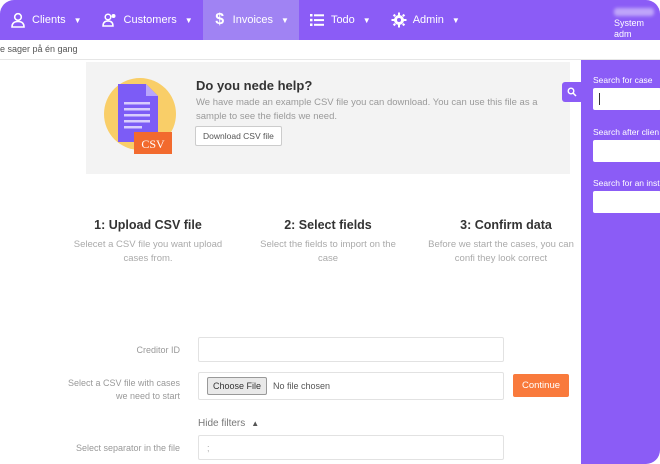 The height and width of the screenshot is (464, 660). Describe the element at coordinates (626, 99) in the screenshot. I see `search-case-input` at that location.